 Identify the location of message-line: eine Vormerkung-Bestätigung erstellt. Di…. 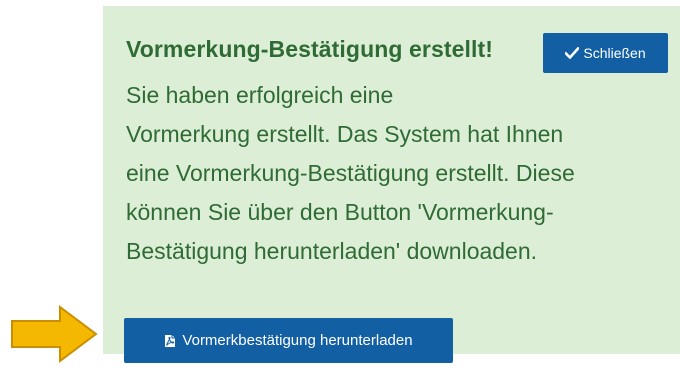
(350, 173).